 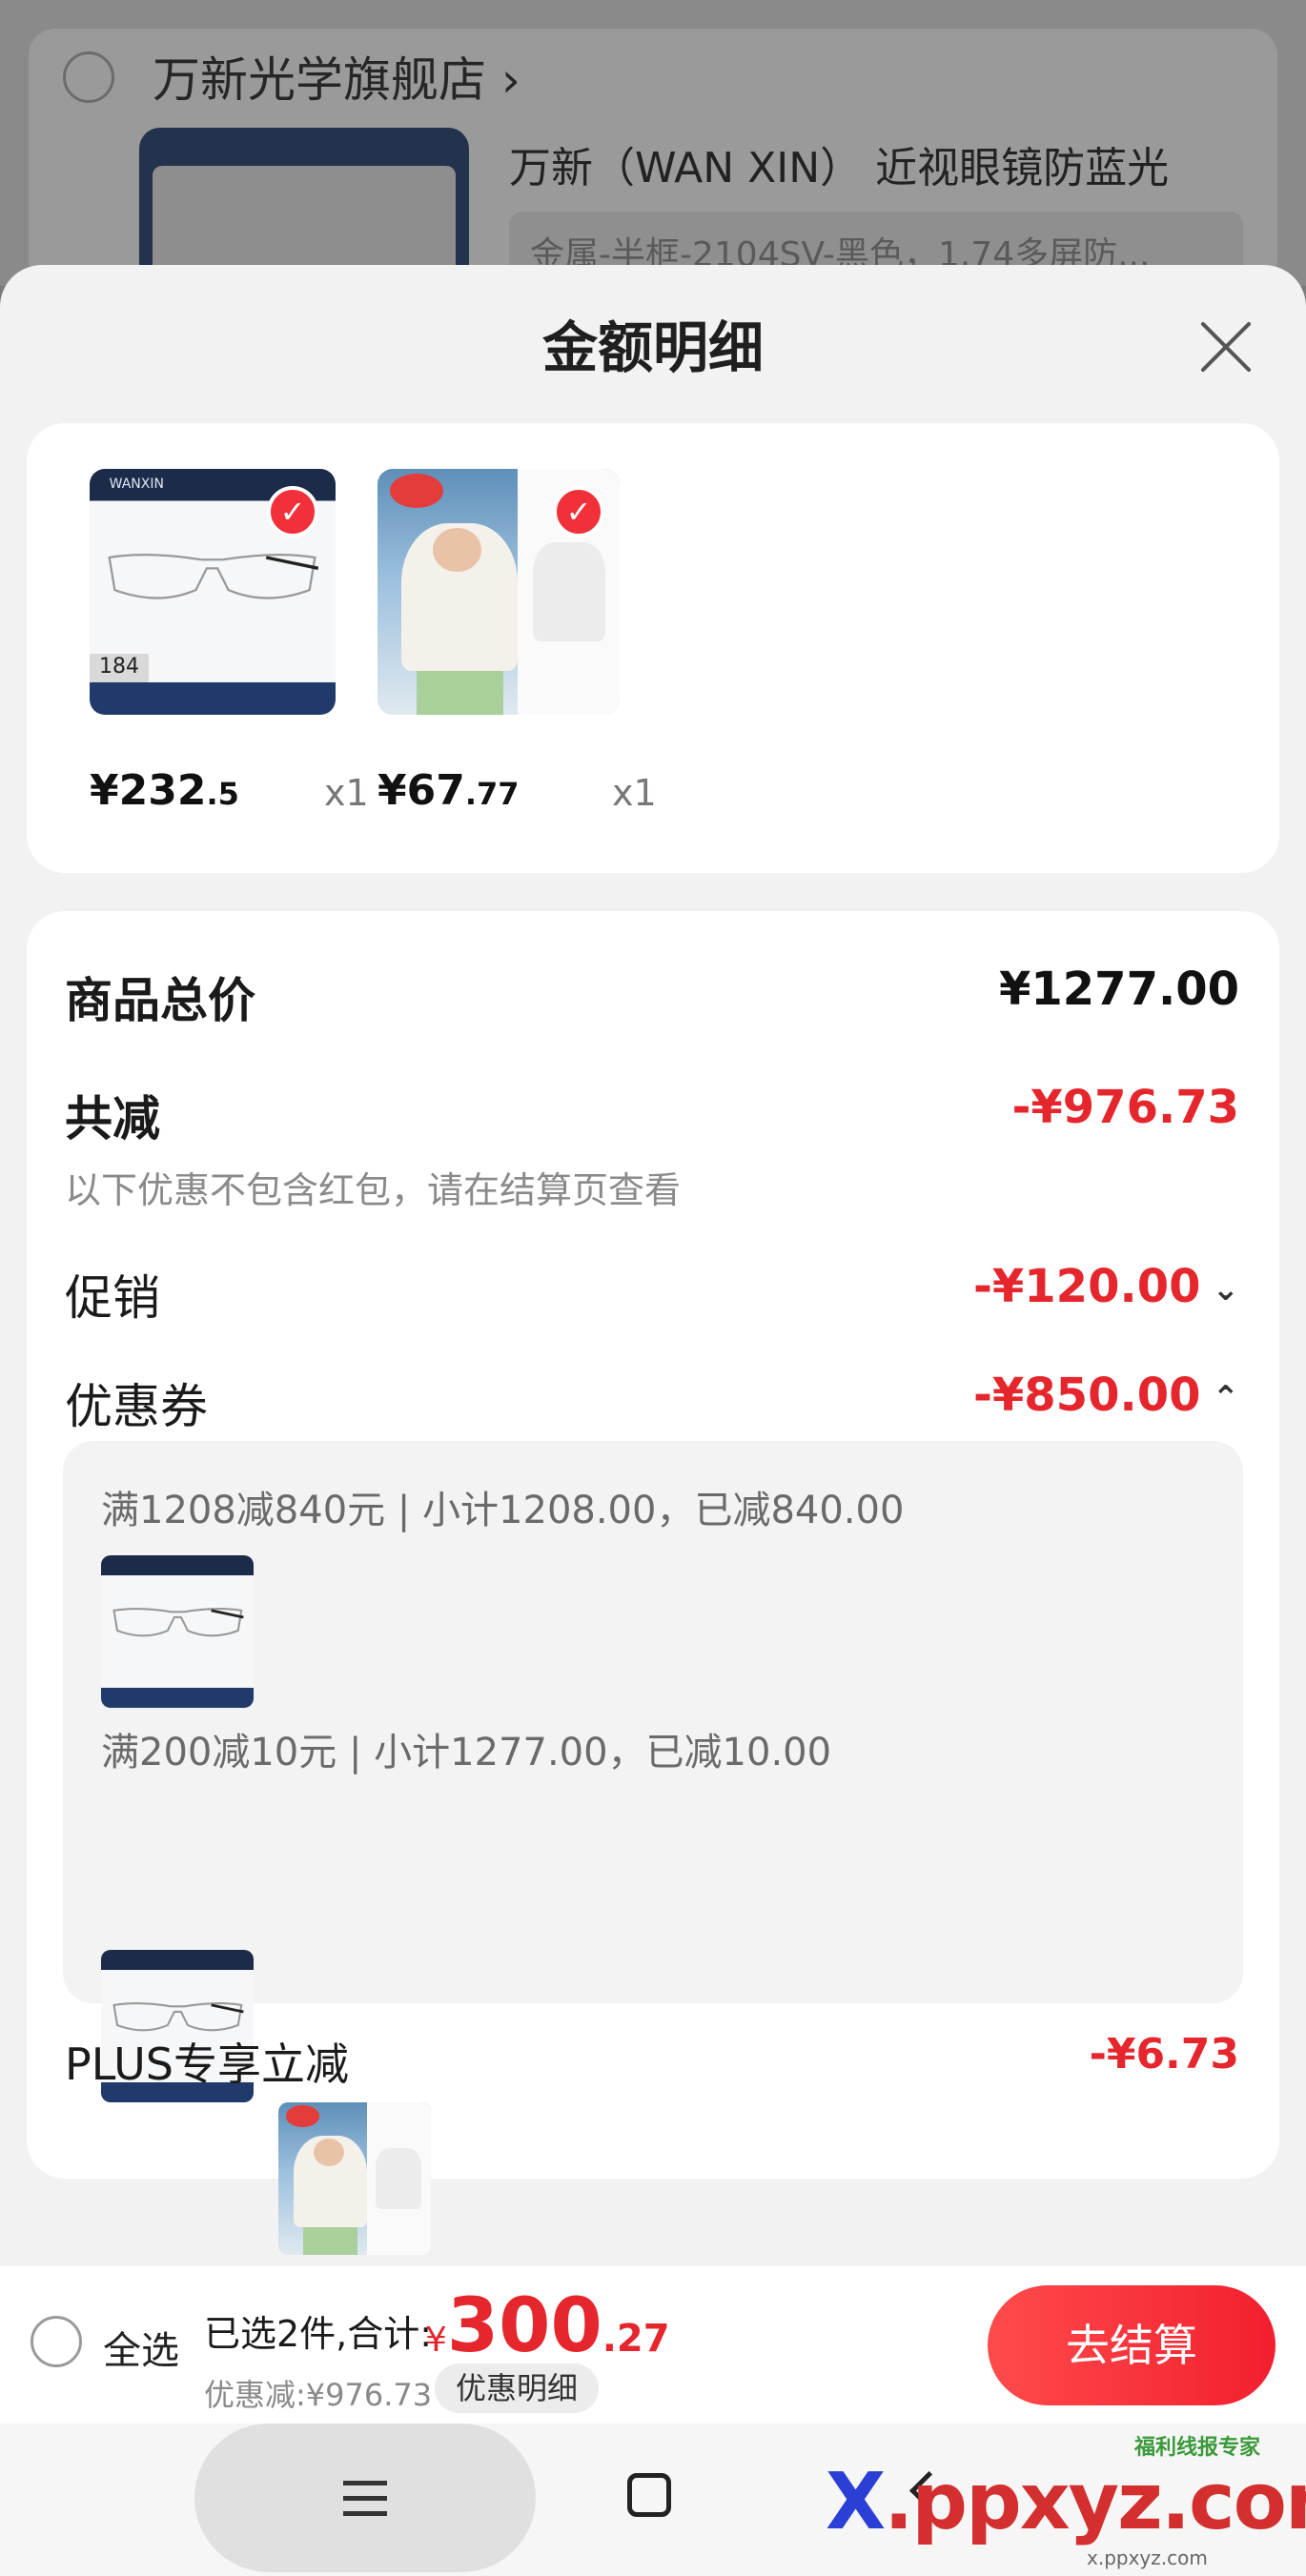 I want to click on sheet-title: 金额明细, so click(x=652, y=348).